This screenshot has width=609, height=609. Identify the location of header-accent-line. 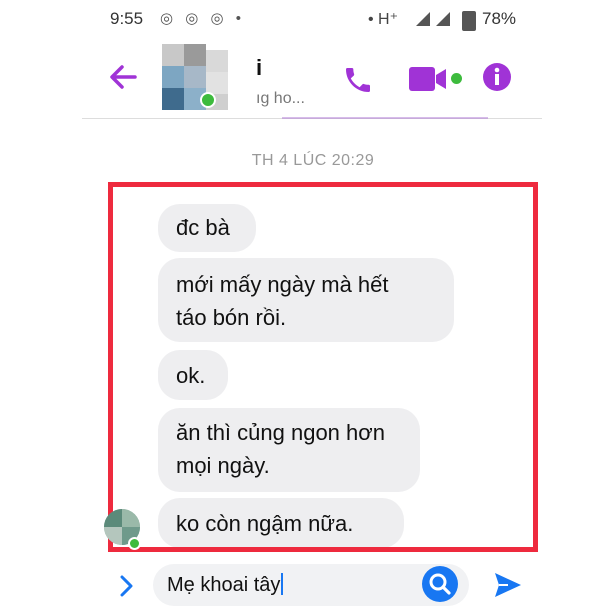
(385, 118).